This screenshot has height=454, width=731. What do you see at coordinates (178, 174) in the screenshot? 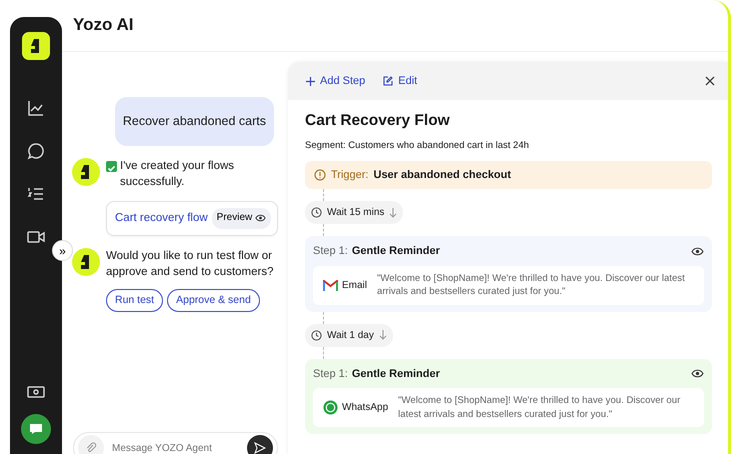
I see `bot-message: I've created your flows successfully.` at bounding box center [178, 174].